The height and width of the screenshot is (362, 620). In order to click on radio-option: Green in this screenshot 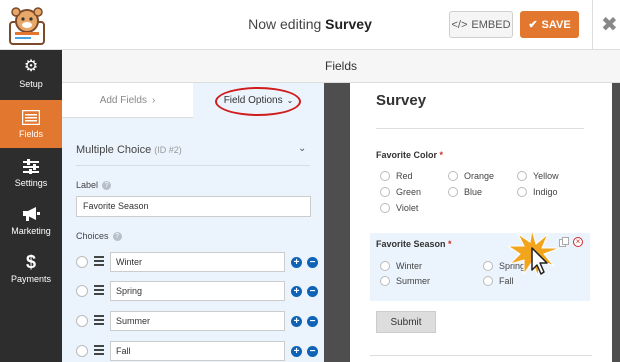, I will do `click(400, 192)`.